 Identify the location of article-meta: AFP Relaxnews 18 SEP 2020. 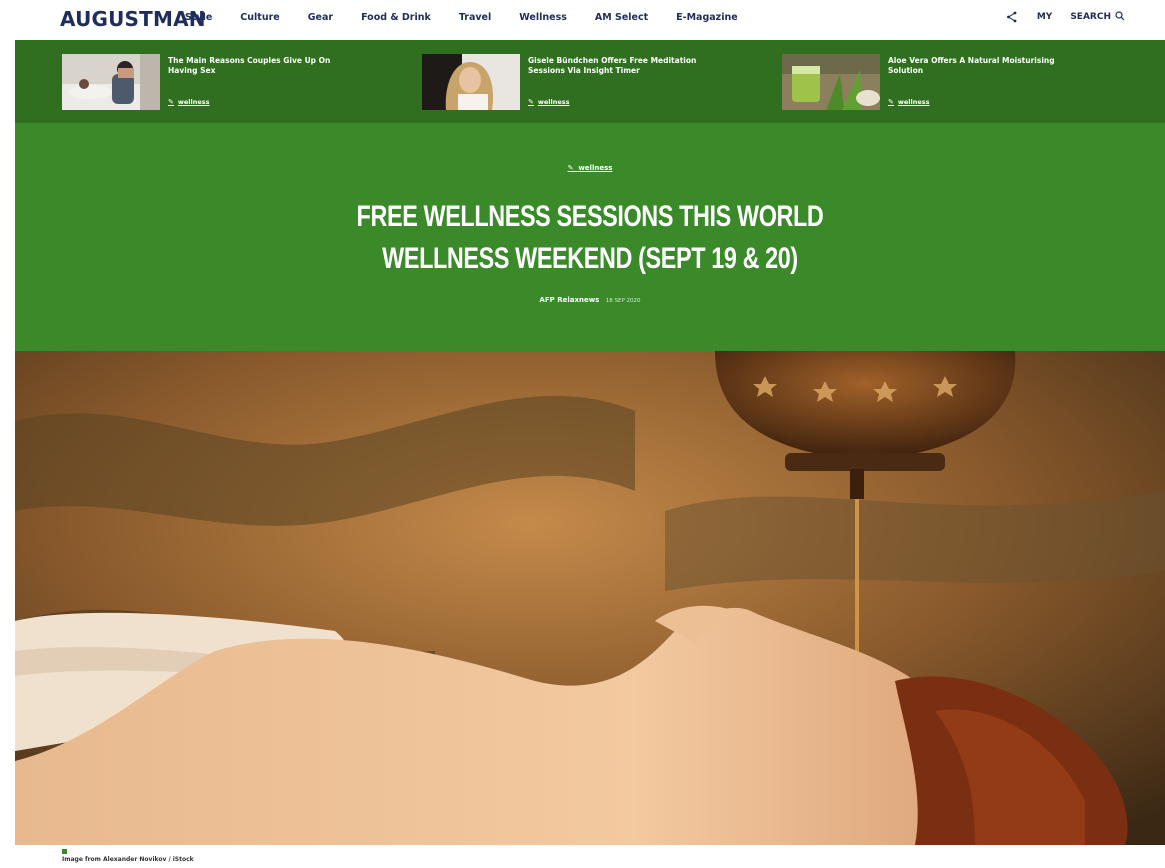
(590, 300).